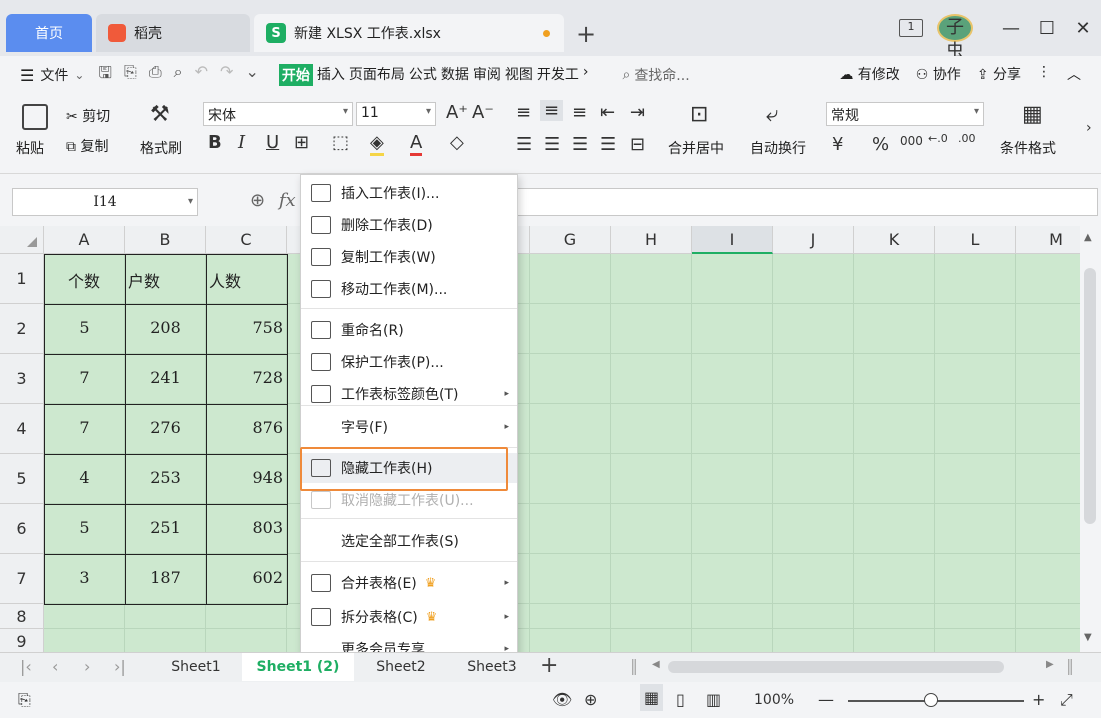  I want to click on ribbon-tab-developer: 开发工, so click(558, 75).